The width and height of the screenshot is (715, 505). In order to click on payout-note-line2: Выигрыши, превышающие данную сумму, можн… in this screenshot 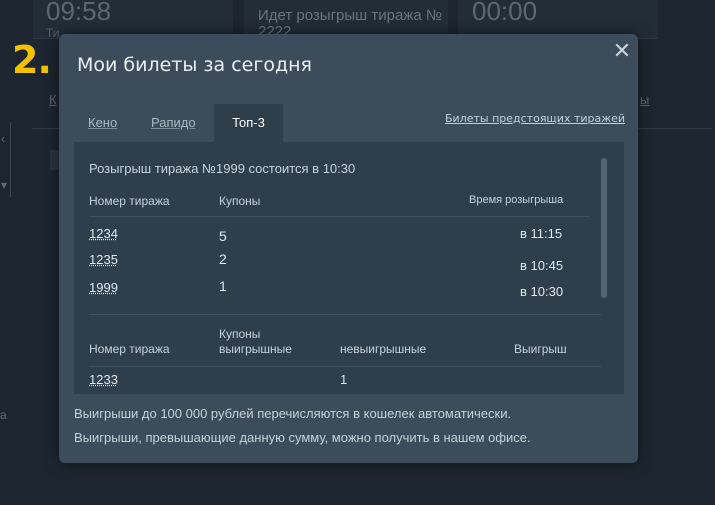, I will do `click(302, 437)`.